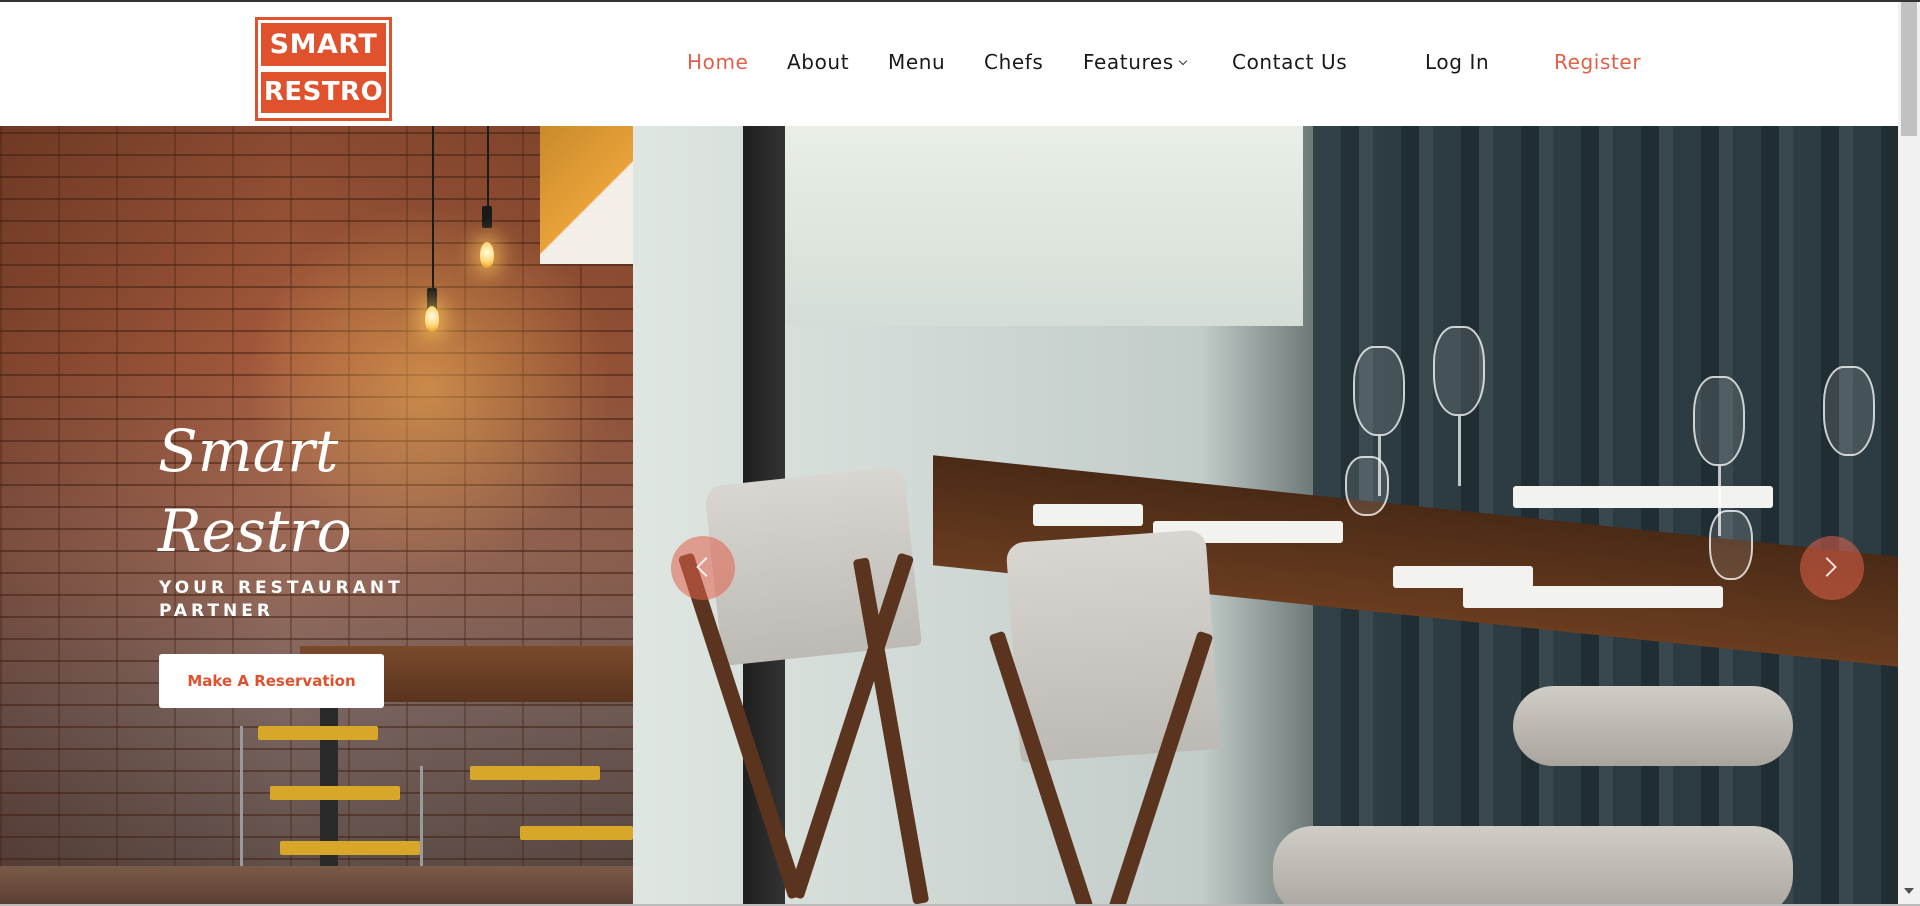 This screenshot has width=1920, height=906. What do you see at coordinates (1909, 69) in the screenshot?
I see `scrollbar-thumb` at bounding box center [1909, 69].